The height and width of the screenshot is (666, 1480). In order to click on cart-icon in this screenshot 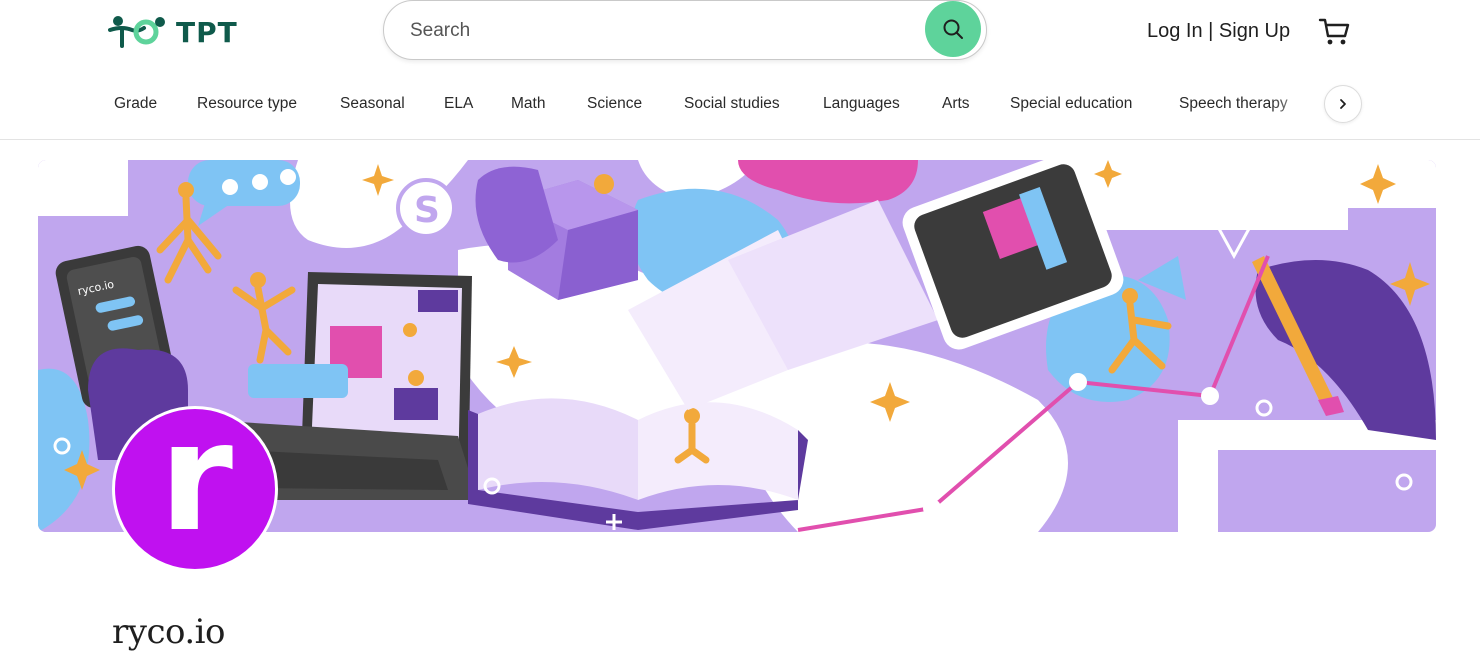, I will do `click(1334, 31)`.